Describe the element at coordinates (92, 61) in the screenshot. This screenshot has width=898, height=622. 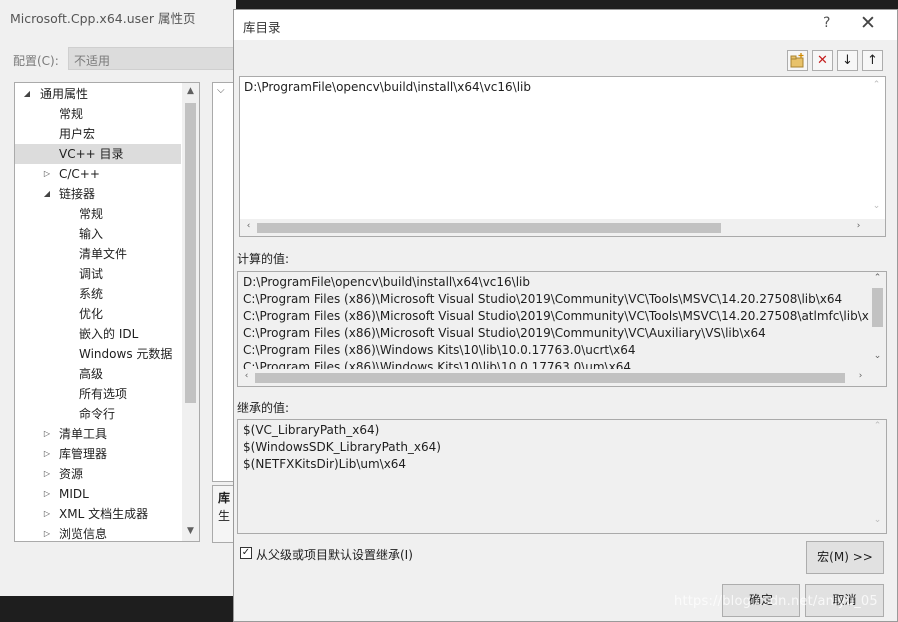
I see `configuration-value: 不适用` at that location.